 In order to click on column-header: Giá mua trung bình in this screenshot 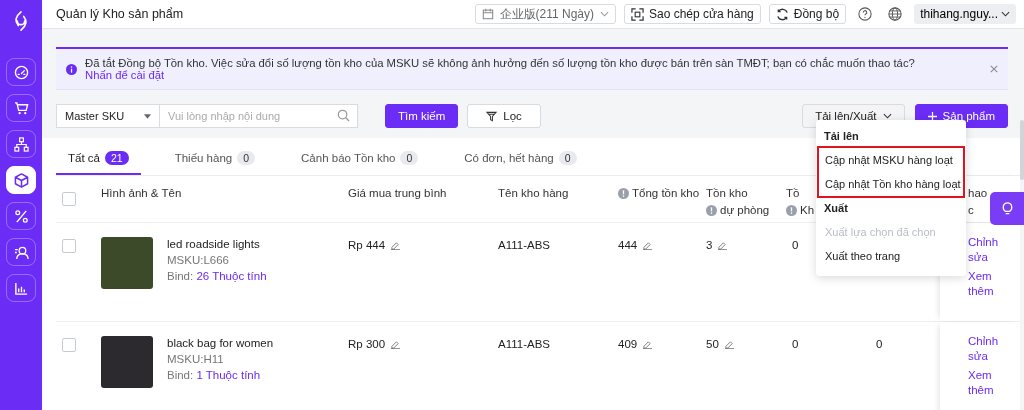, I will do `click(397, 193)`.